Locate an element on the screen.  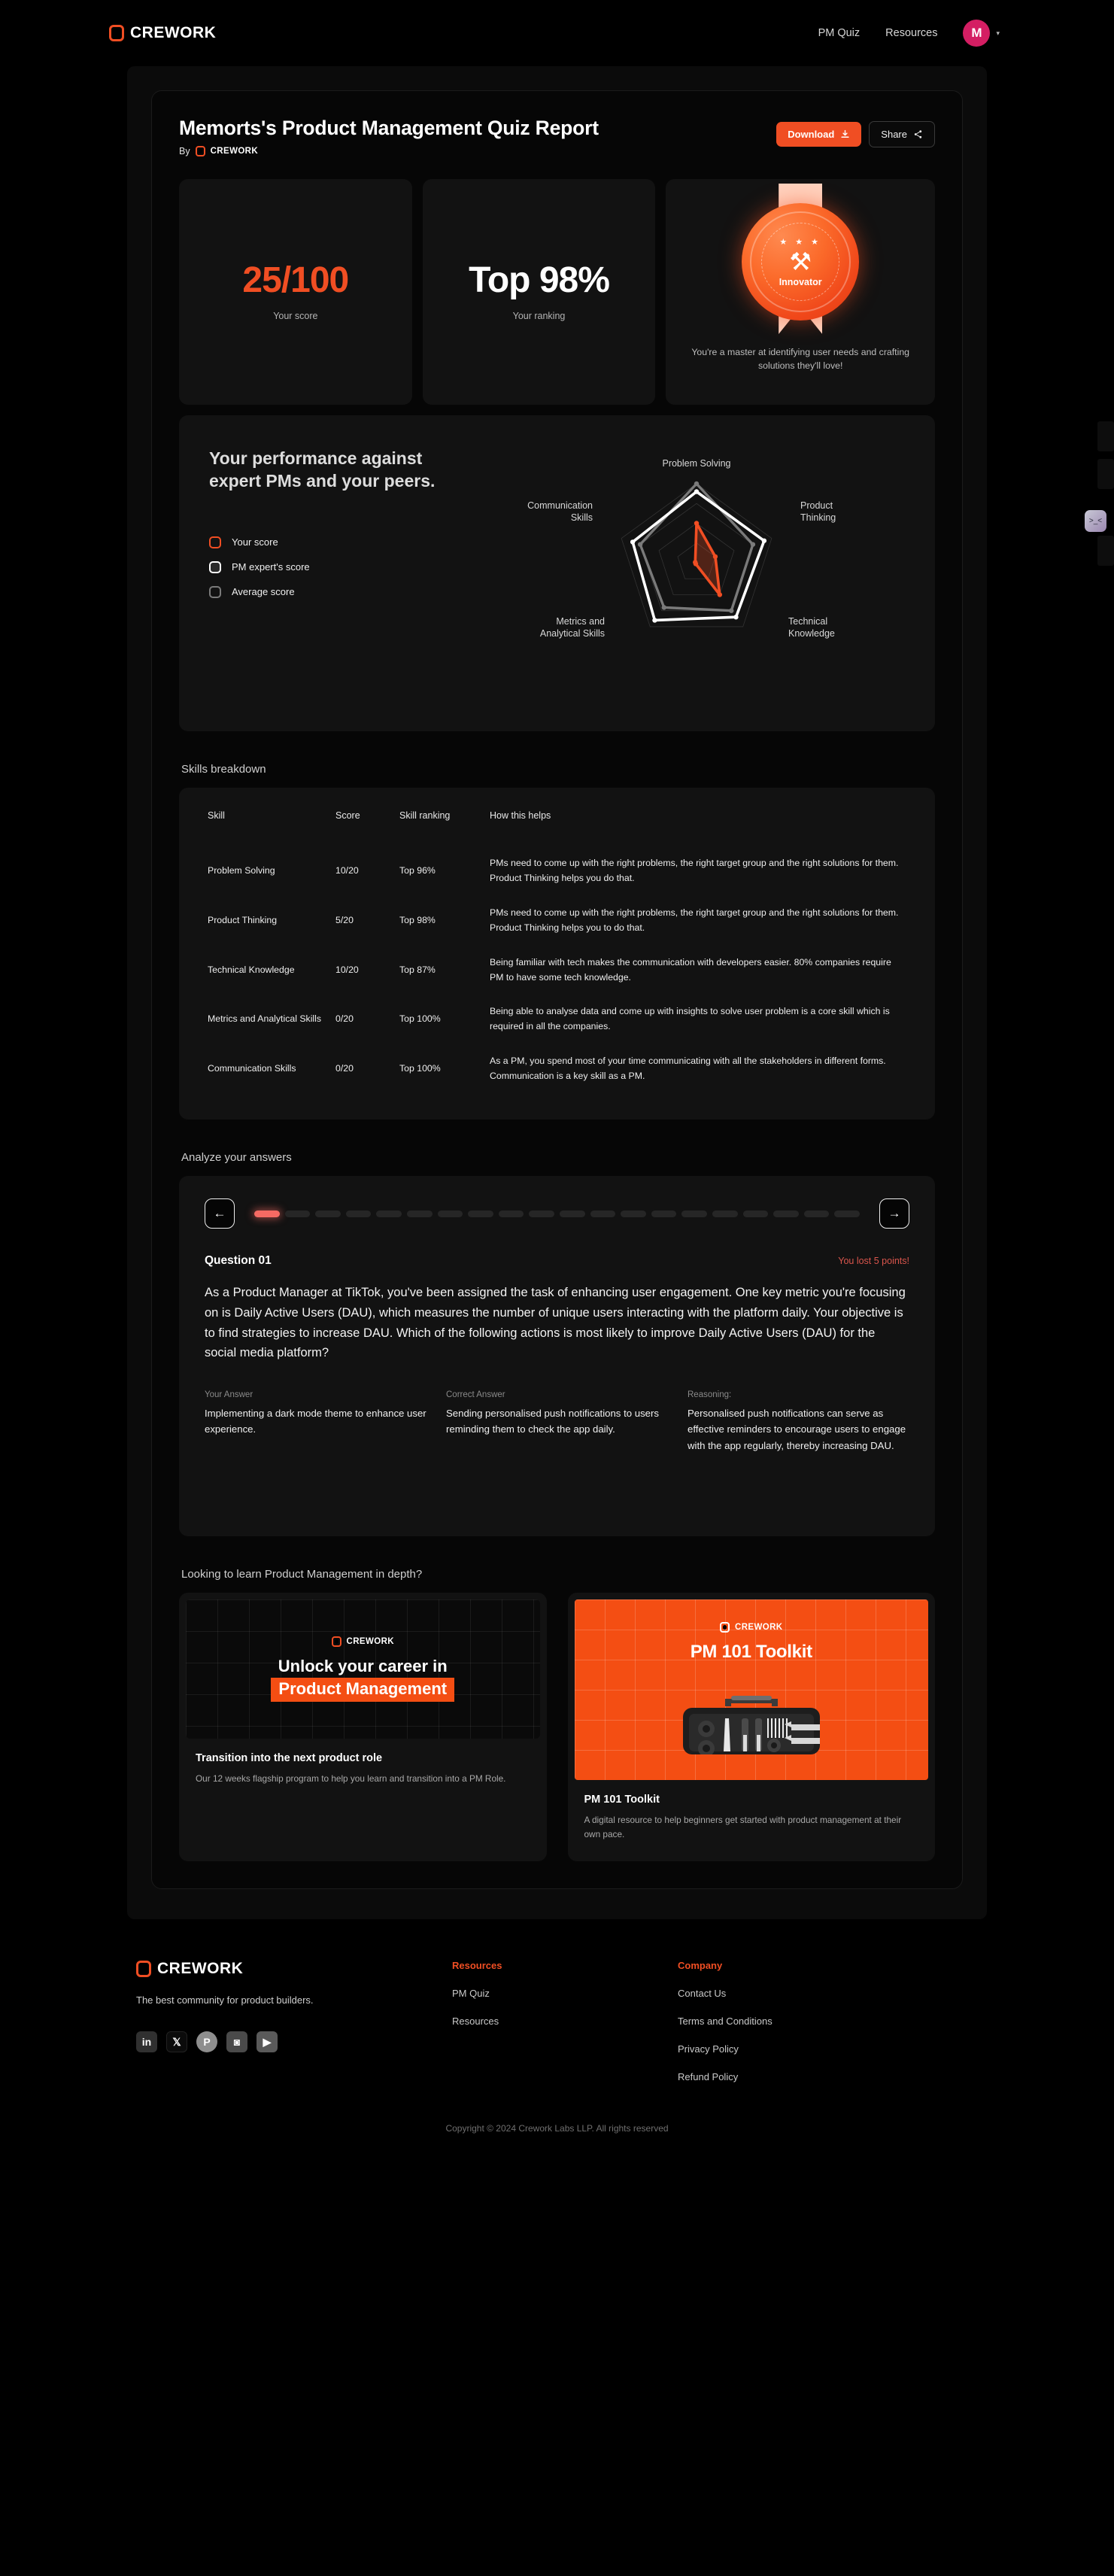
ranking-value: Top 98% is located at coordinates (539, 280).